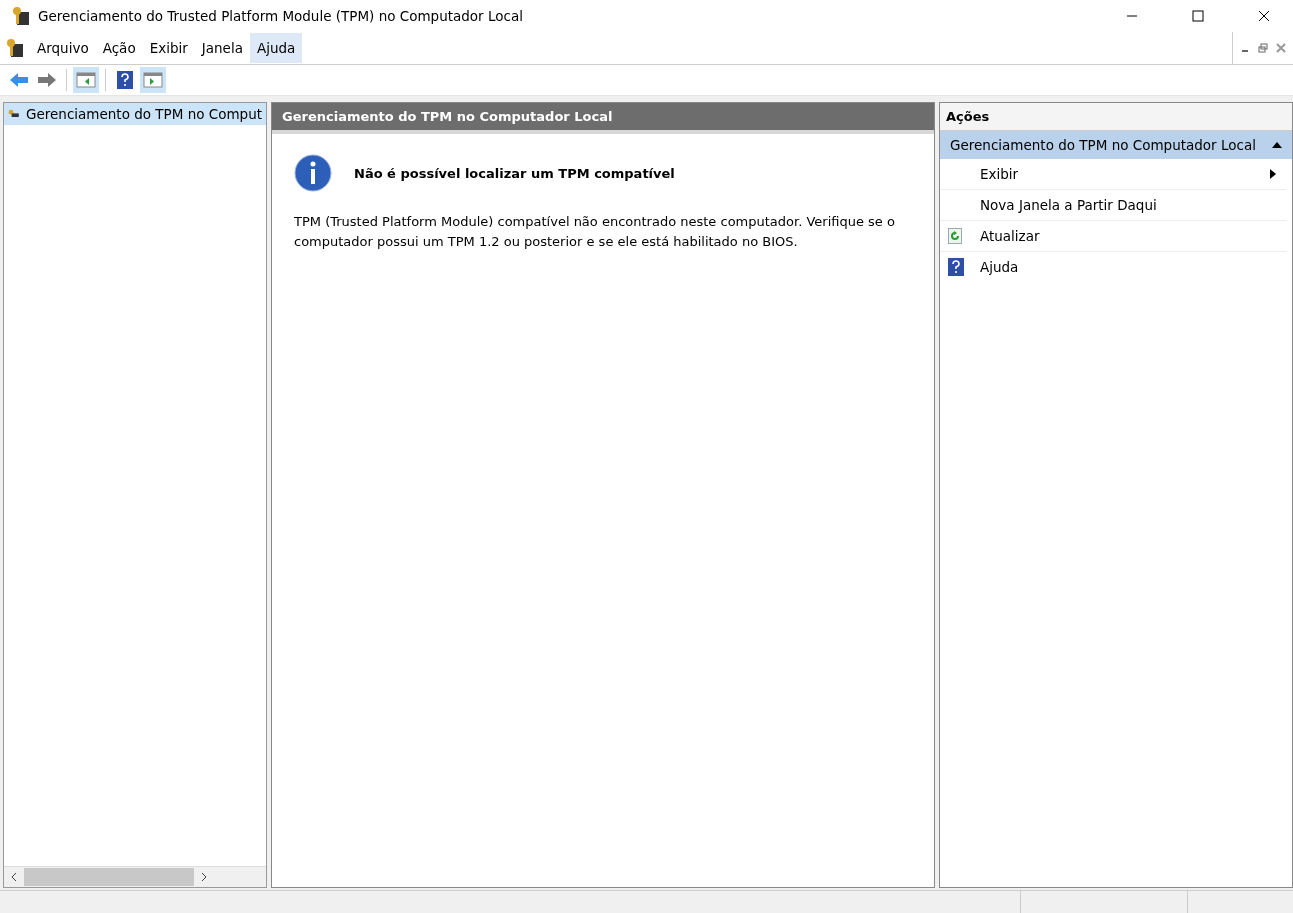 This screenshot has height=913, width=1293. Describe the element at coordinates (1273, 174) in the screenshot. I see `submenu-arrow-icon` at that location.